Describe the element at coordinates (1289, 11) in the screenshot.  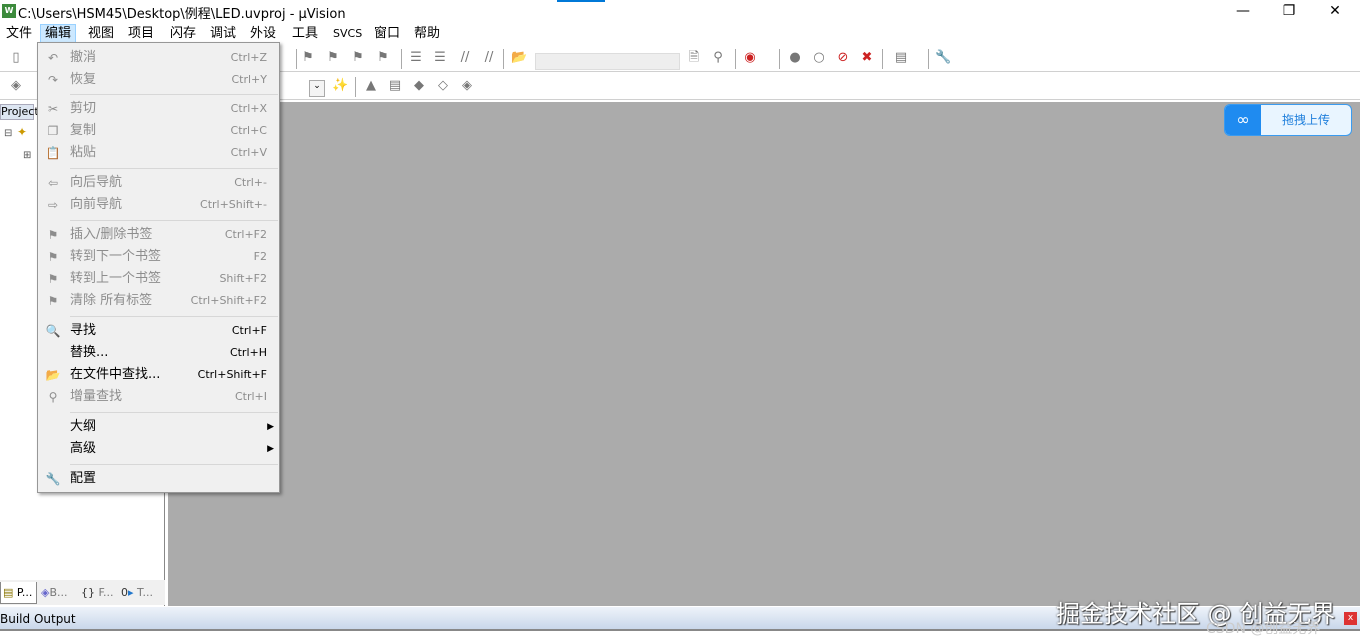
I see `restore-button: ❐` at that location.